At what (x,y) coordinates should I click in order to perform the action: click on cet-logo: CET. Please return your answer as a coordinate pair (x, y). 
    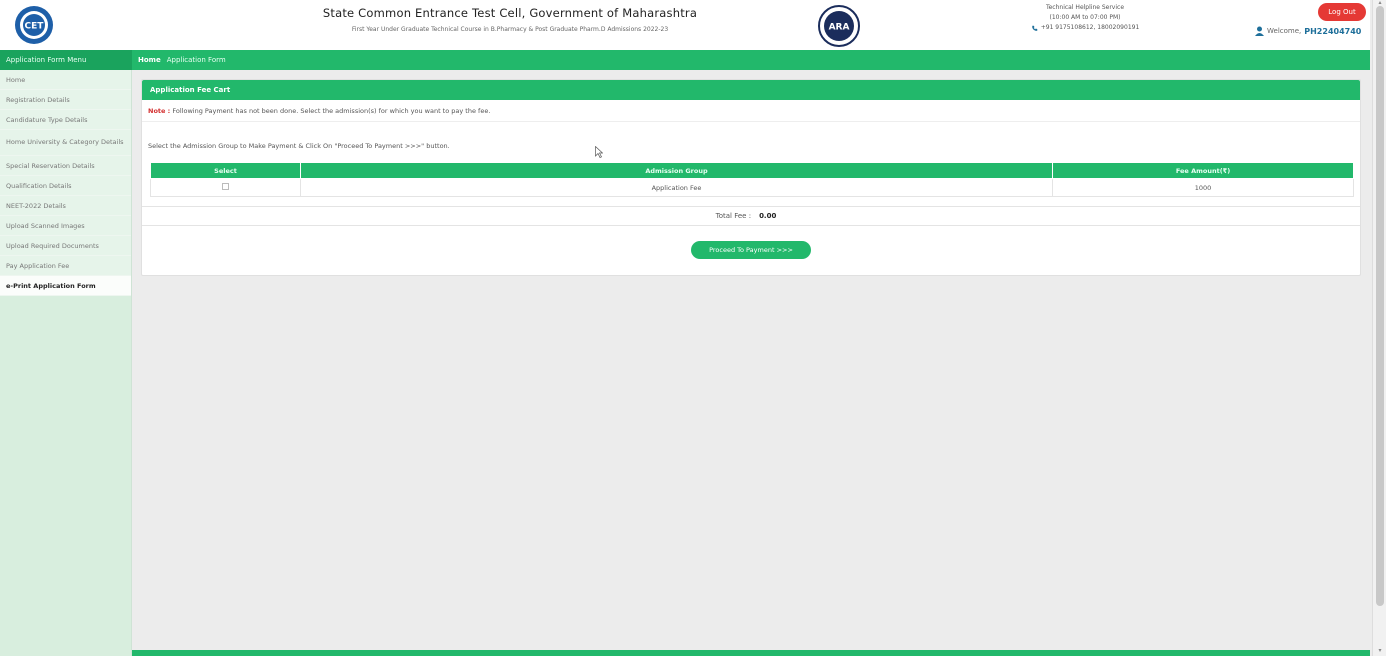
    Looking at the image, I should click on (34, 25).